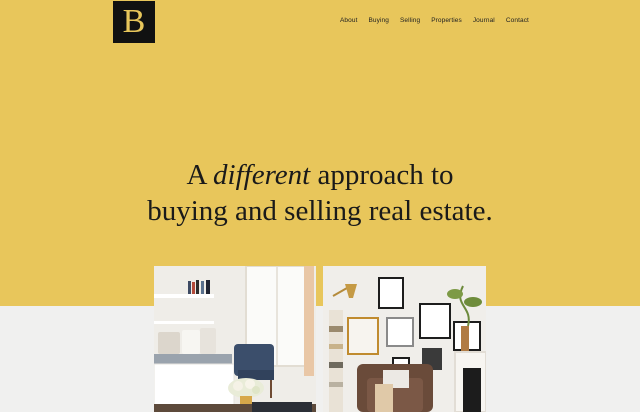 Image resolution: width=640 pixels, height=412 pixels. What do you see at coordinates (446, 20) in the screenshot?
I see `nav-properties: Properties` at bounding box center [446, 20].